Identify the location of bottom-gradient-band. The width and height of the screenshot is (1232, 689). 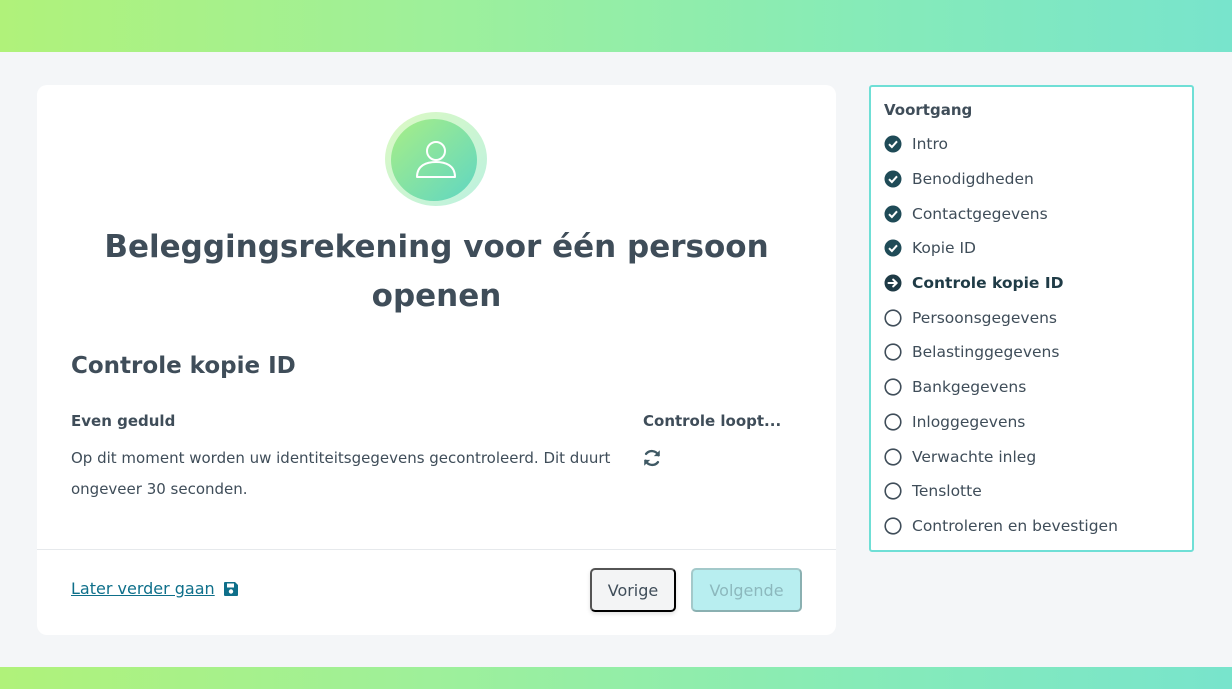
(616, 678).